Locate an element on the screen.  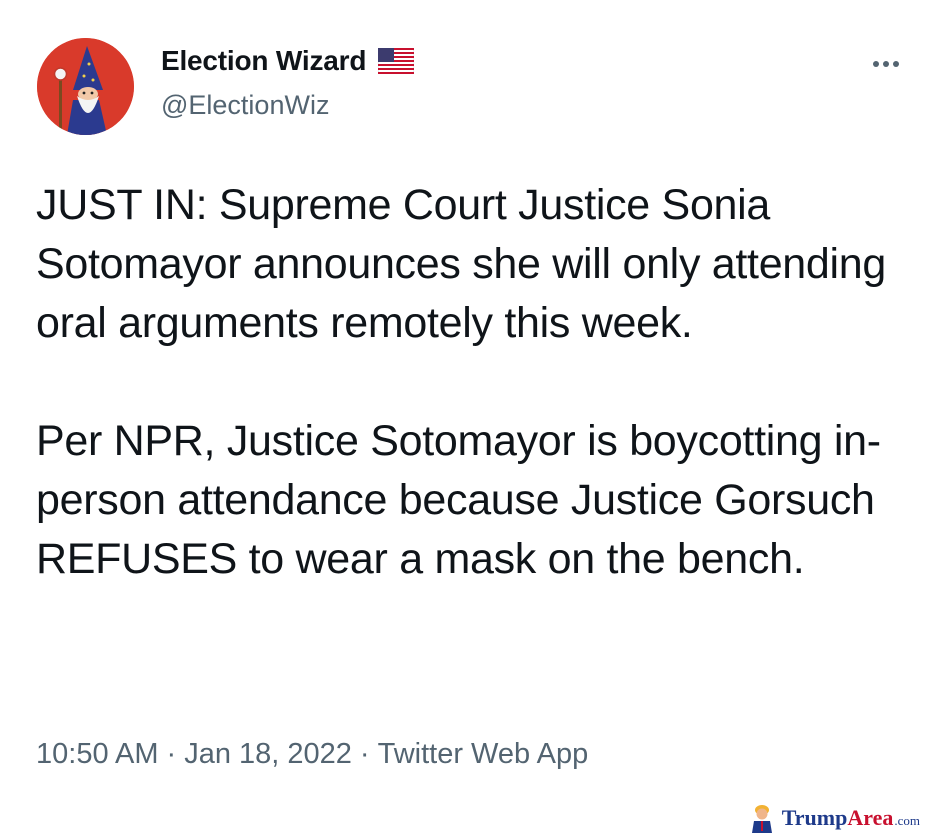
wizard-avatar-icon is located at coordinates (85, 86).